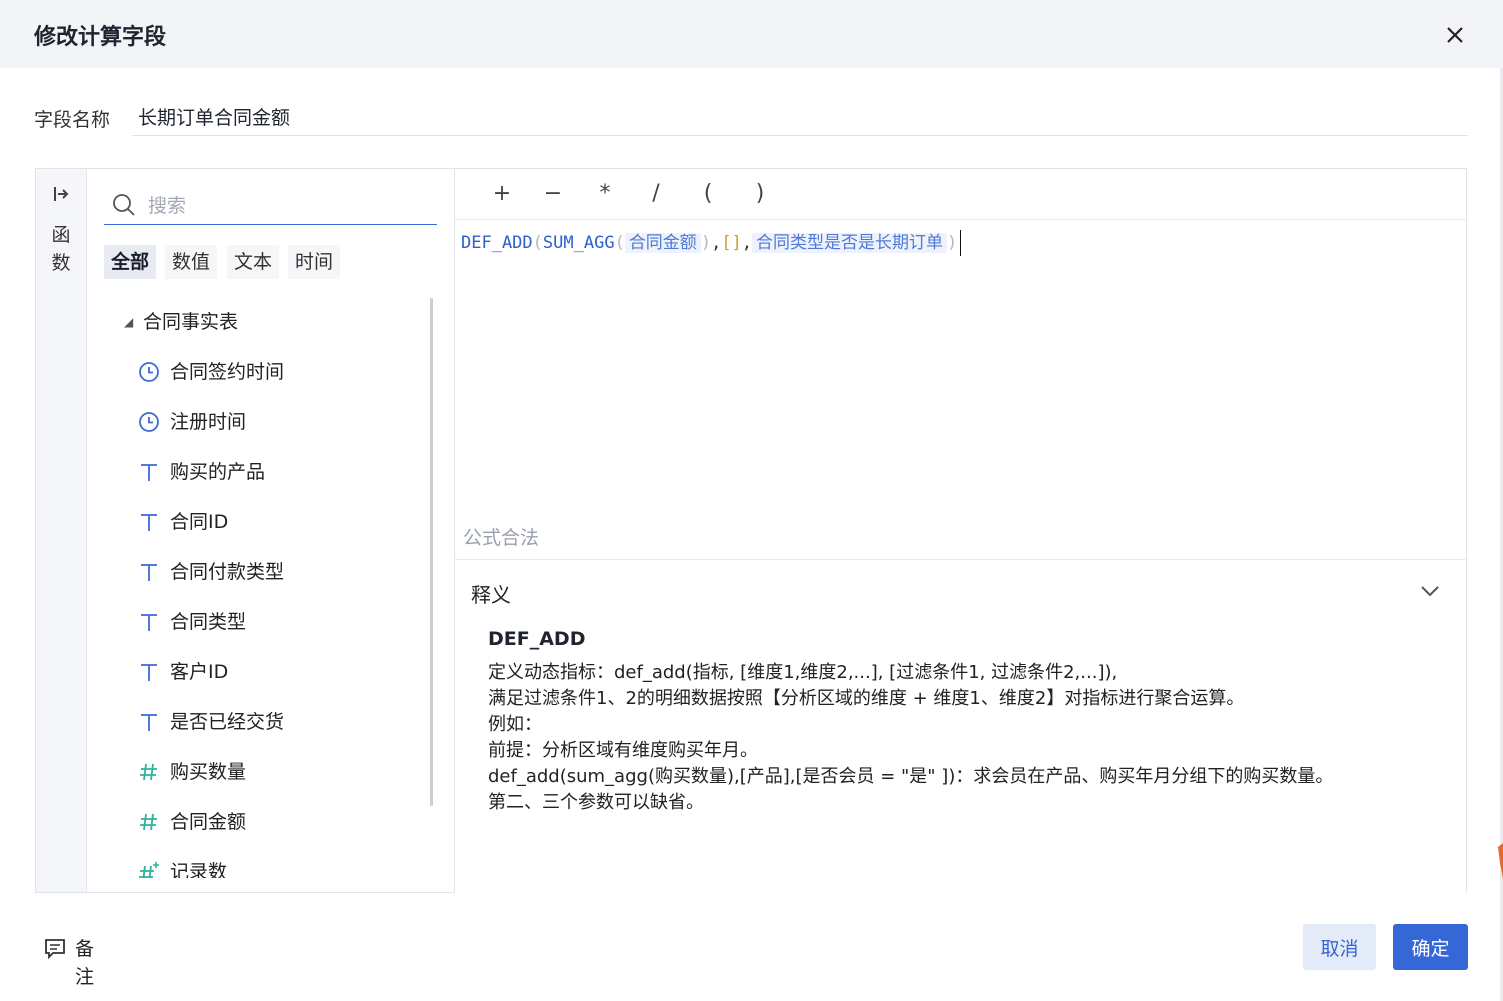 The image size is (1503, 1001). What do you see at coordinates (656, 194) in the screenshot?
I see `divide-operator: /` at bounding box center [656, 194].